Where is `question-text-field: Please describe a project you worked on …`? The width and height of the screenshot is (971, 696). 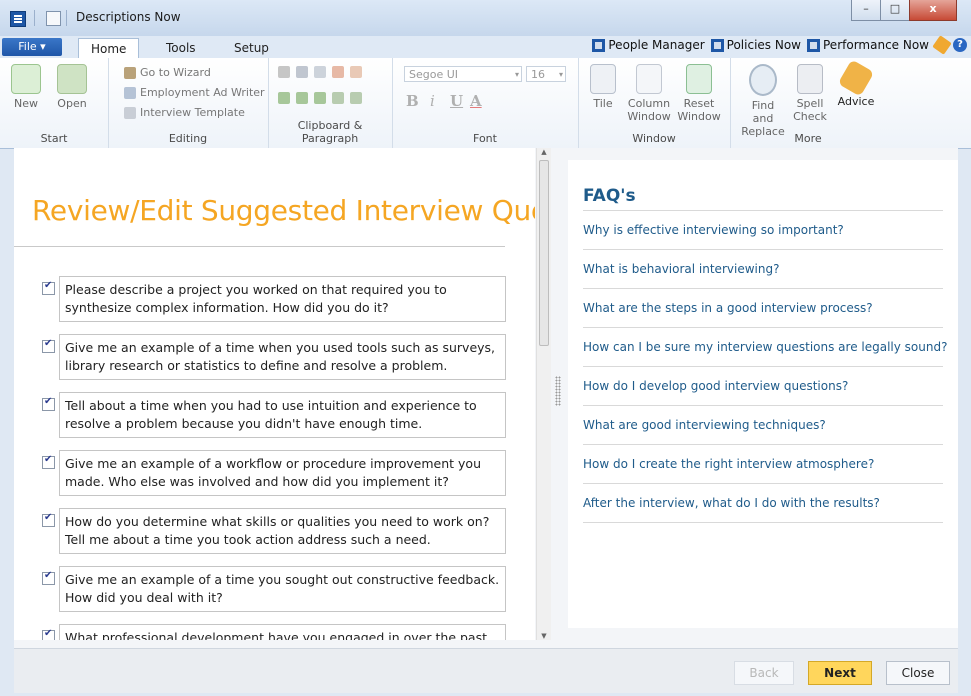
question-text-field: Please describe a project you worked on … is located at coordinates (282, 299).